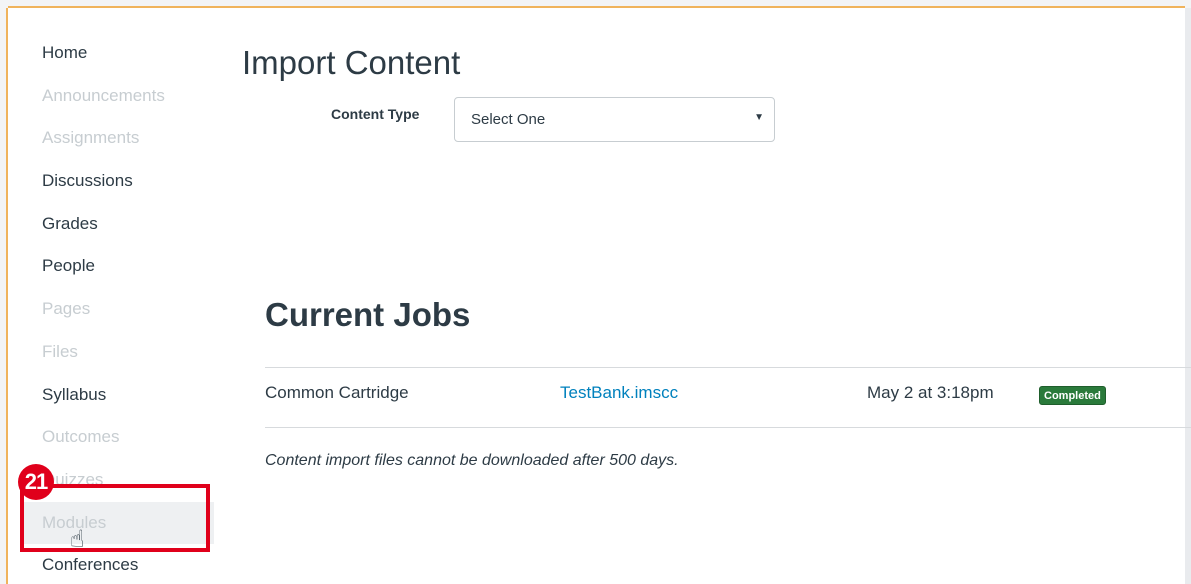 The width and height of the screenshot is (1191, 584). What do you see at coordinates (728, 367) in the screenshot?
I see `table-divider-top` at bounding box center [728, 367].